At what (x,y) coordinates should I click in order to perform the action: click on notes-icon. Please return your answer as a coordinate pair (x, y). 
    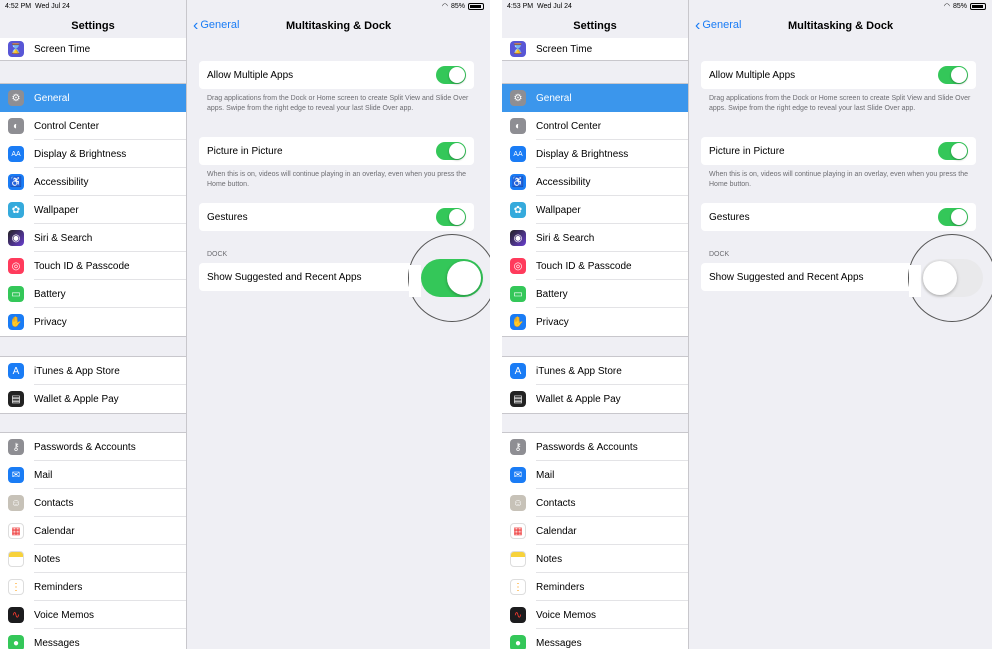
    Looking at the image, I should click on (518, 559).